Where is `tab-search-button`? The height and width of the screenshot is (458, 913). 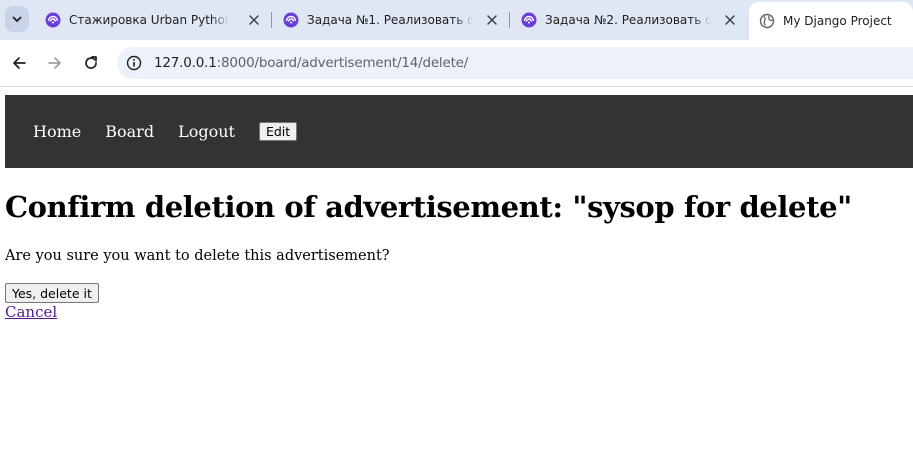 tab-search-button is located at coordinates (17, 19).